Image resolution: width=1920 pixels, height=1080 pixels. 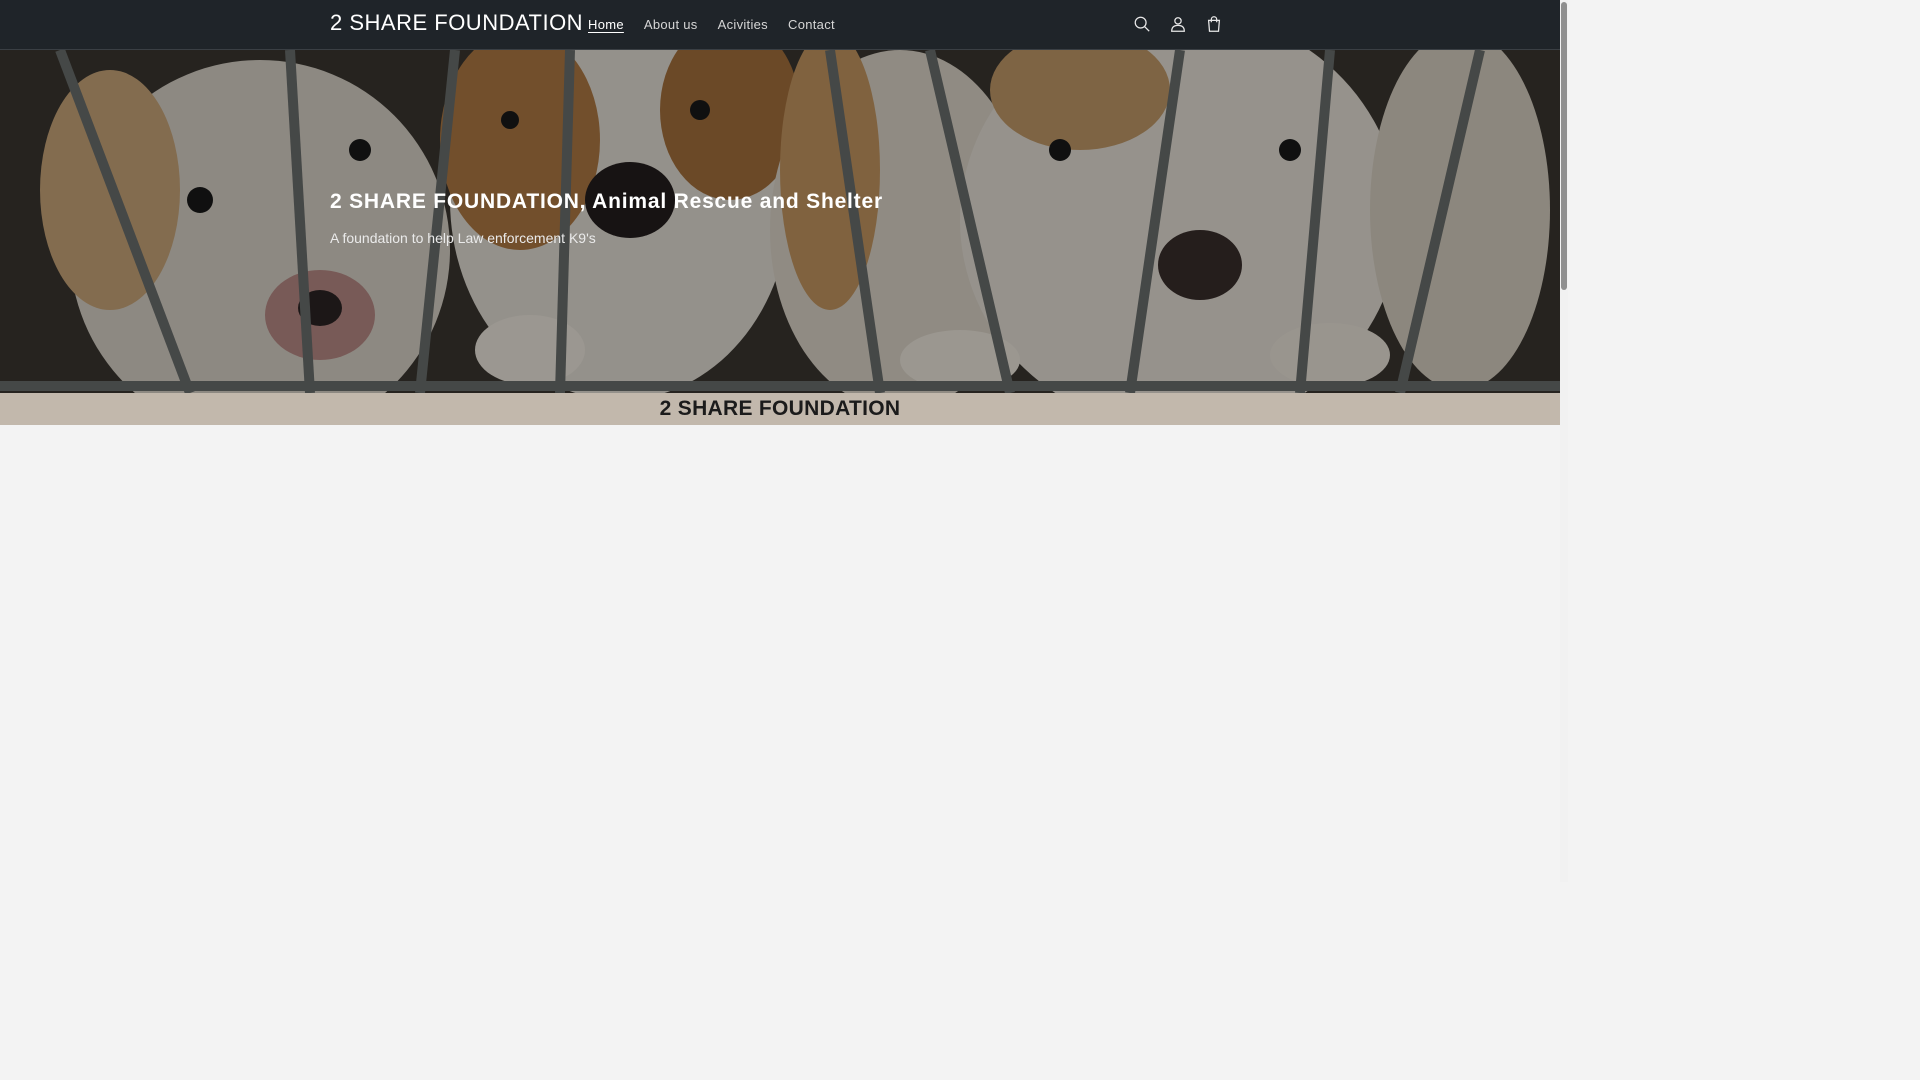 I want to click on search-button, so click(x=1142, y=24).